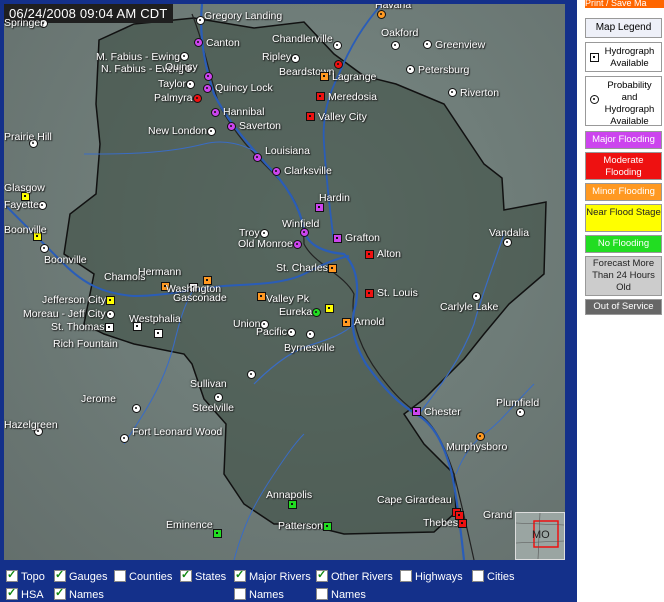 The height and width of the screenshot is (602, 664). Describe the element at coordinates (143, 576) in the screenshot. I see `toggle-counties: Counties` at that location.